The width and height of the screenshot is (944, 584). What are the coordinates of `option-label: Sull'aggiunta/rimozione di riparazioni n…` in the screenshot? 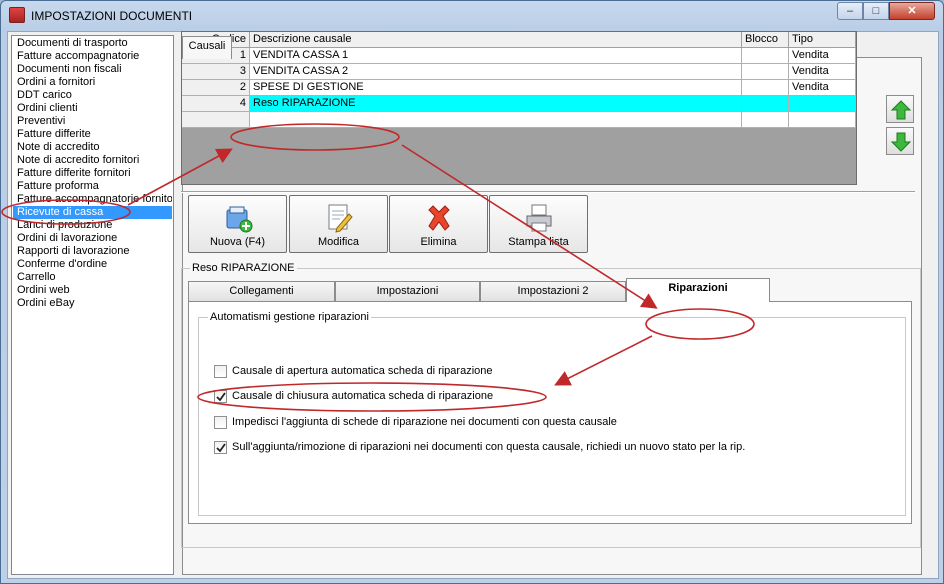 It's located at (489, 447).